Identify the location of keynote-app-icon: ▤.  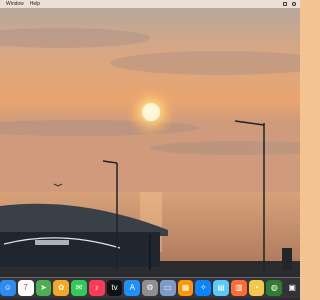
(221, 288).